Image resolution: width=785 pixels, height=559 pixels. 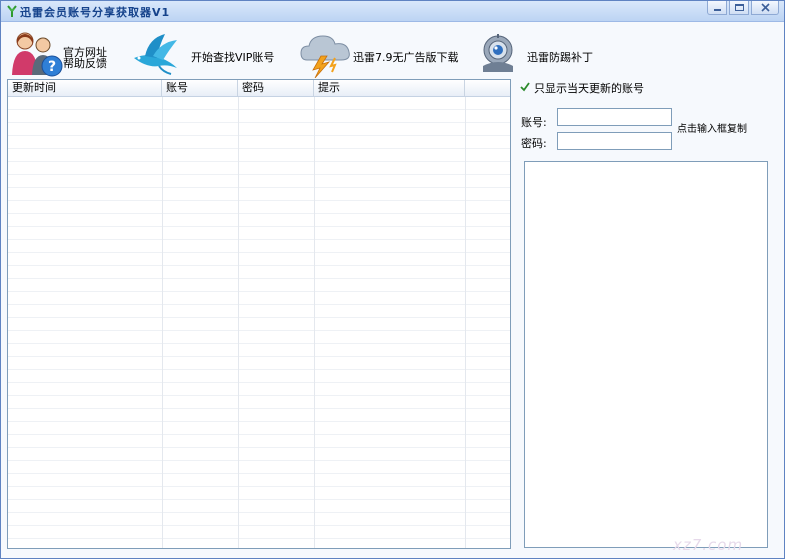 I want to click on column-header-password: 密码, so click(x=276, y=88).